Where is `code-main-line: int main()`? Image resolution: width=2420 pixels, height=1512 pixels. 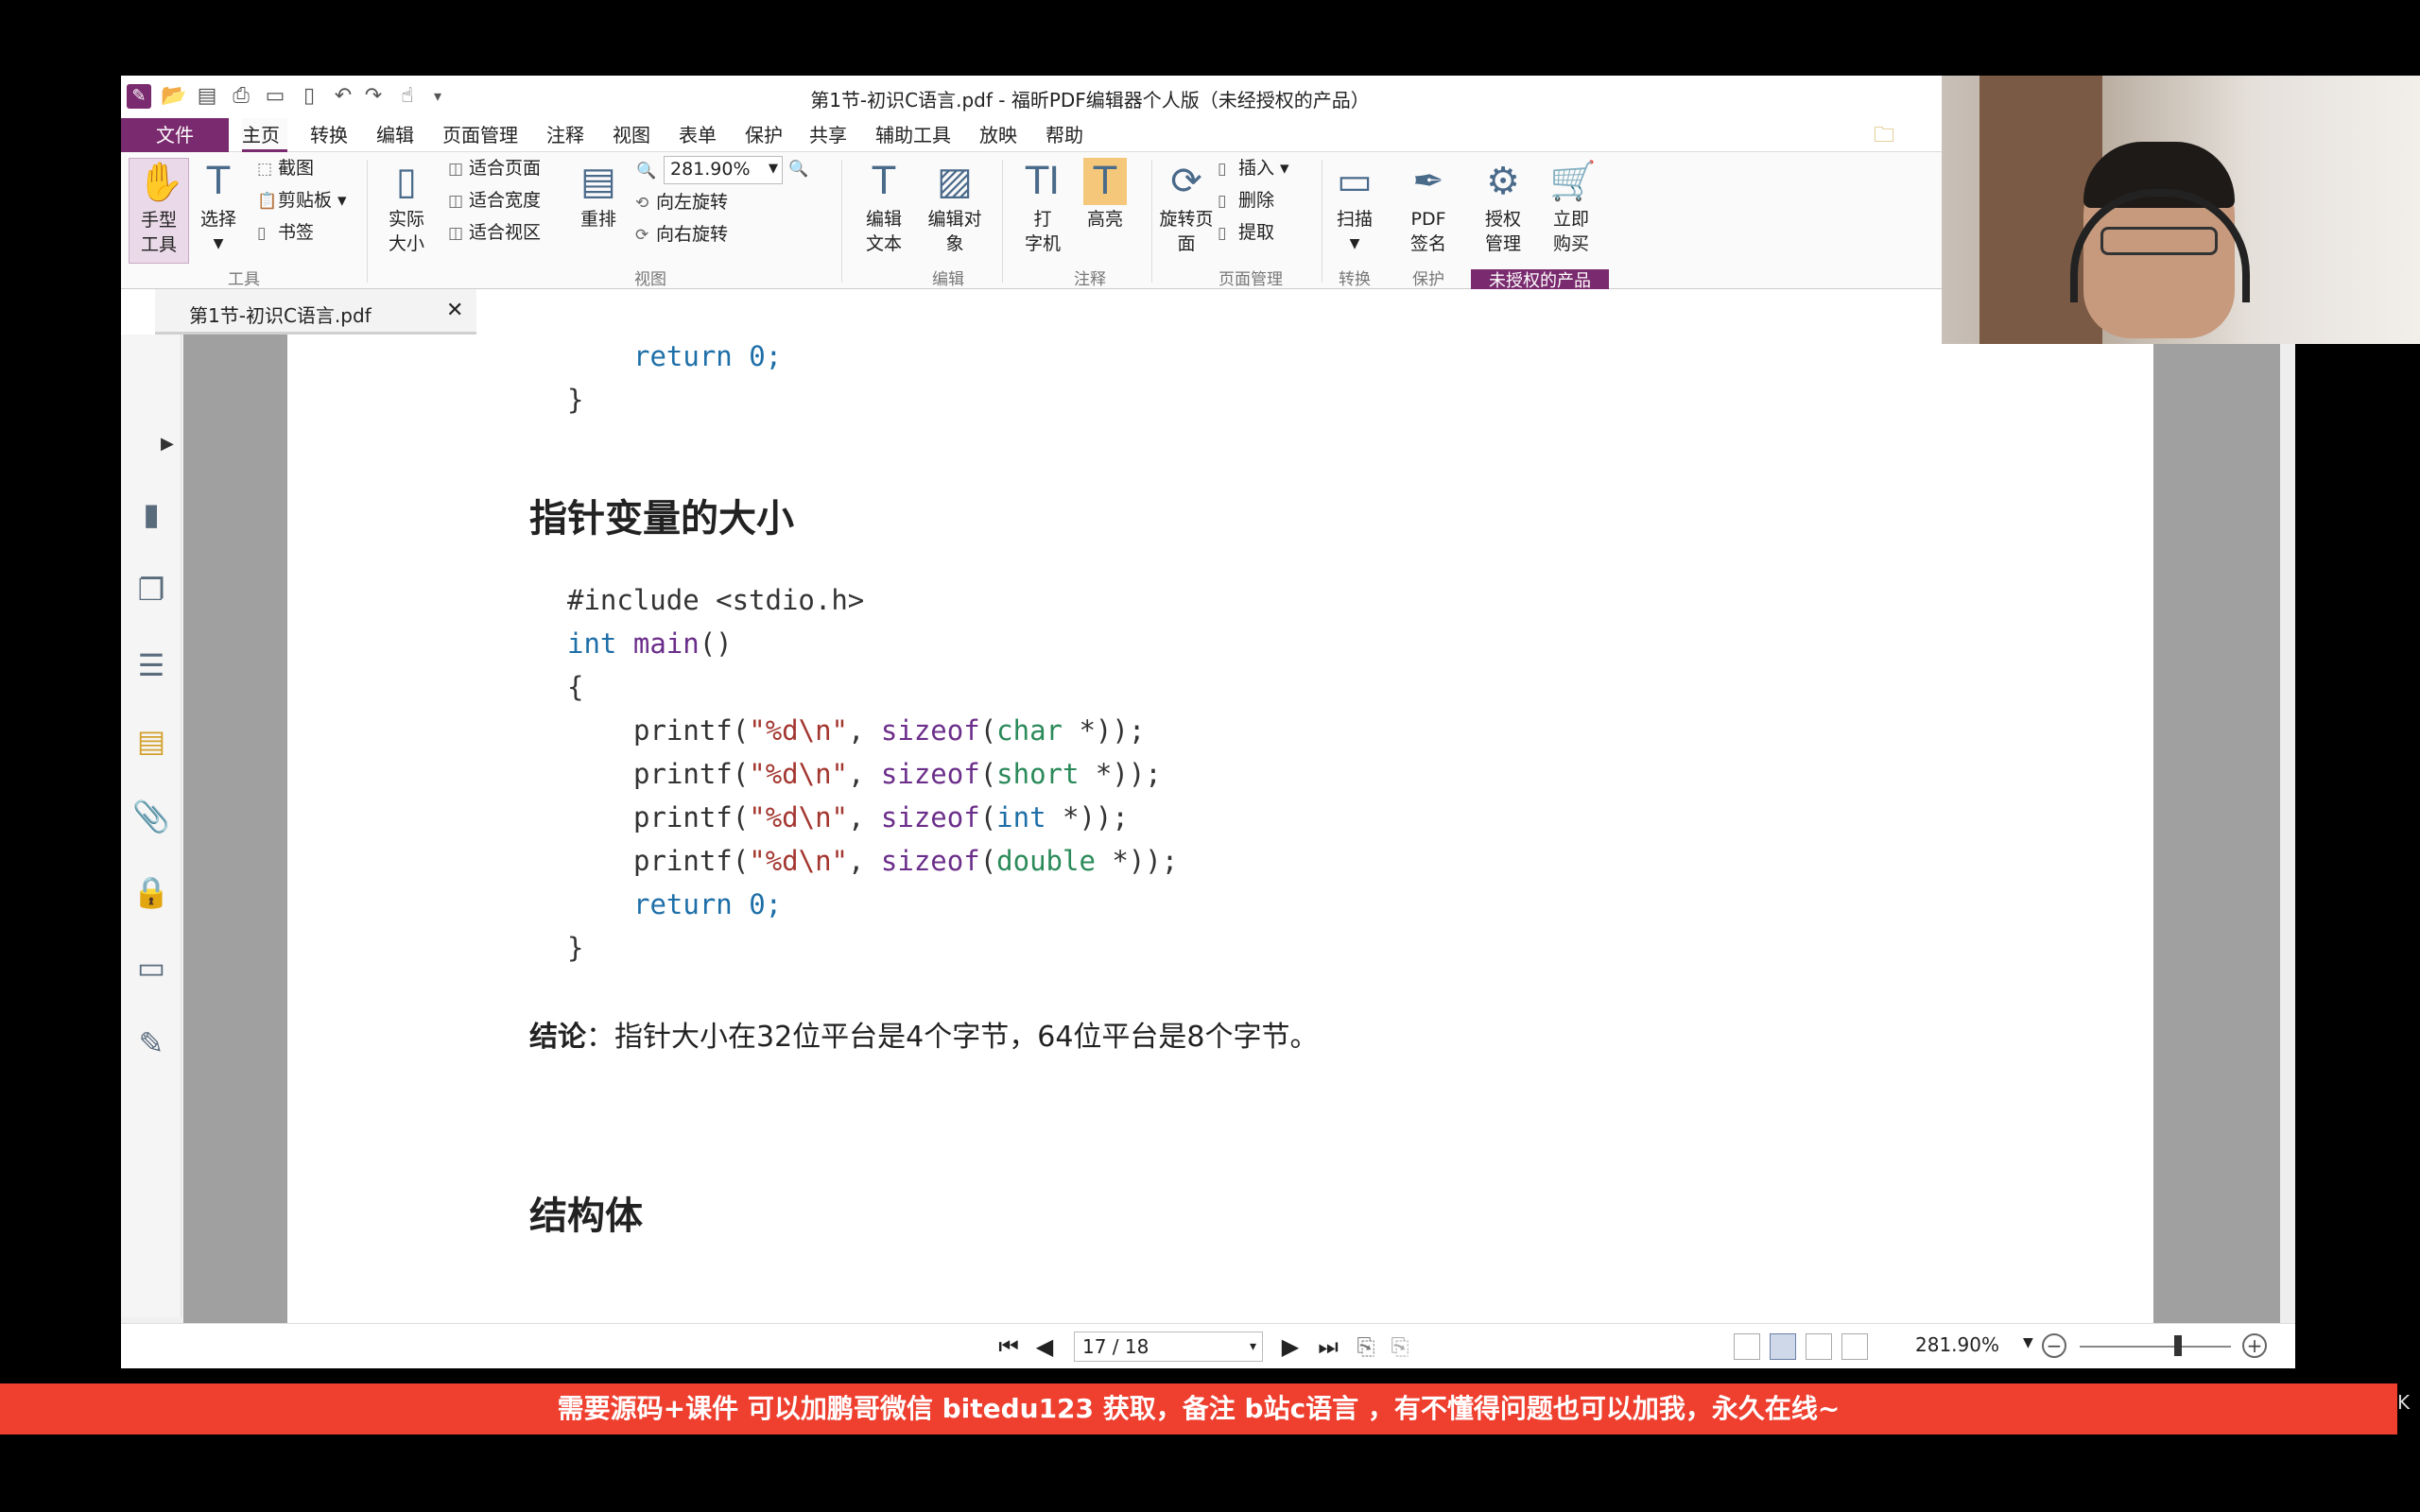
code-main-line: int main() is located at coordinates (650, 643).